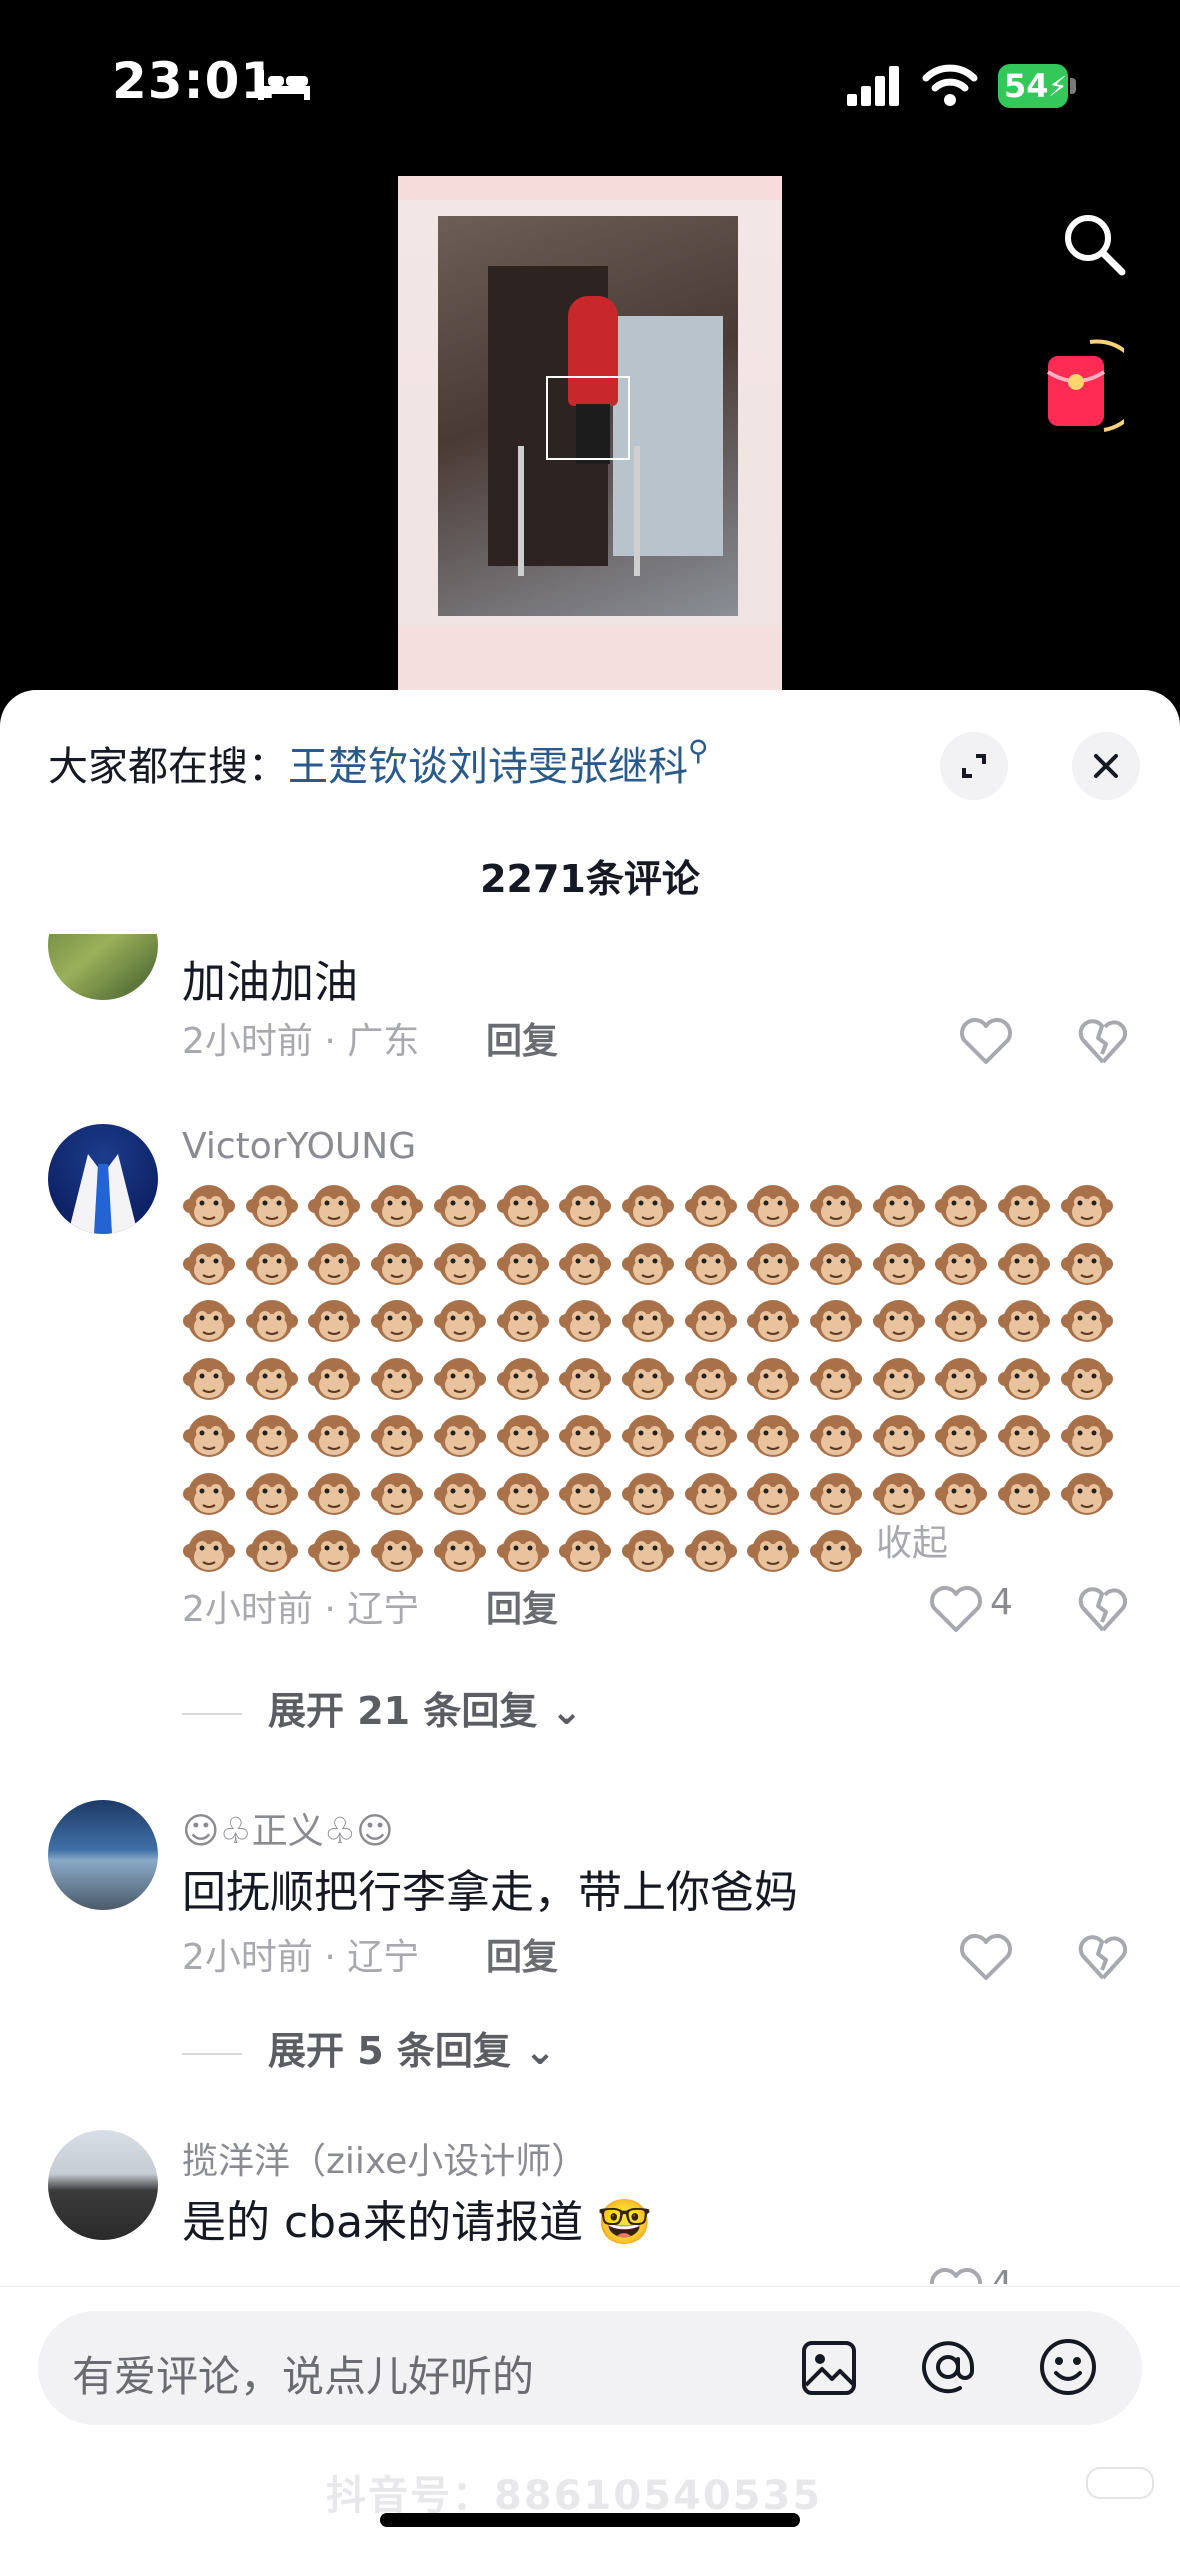 Image resolution: width=1180 pixels, height=2557 pixels. I want to click on comment-username: ☺︎♧正义♧☺︎, so click(288, 1828).